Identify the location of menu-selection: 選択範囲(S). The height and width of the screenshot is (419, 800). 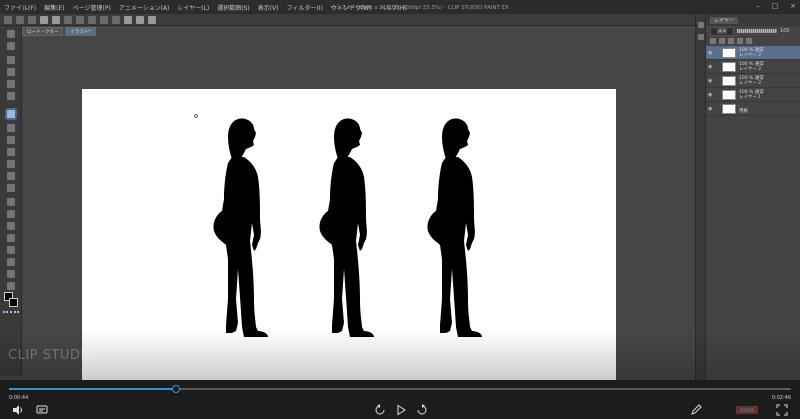
(233, 7).